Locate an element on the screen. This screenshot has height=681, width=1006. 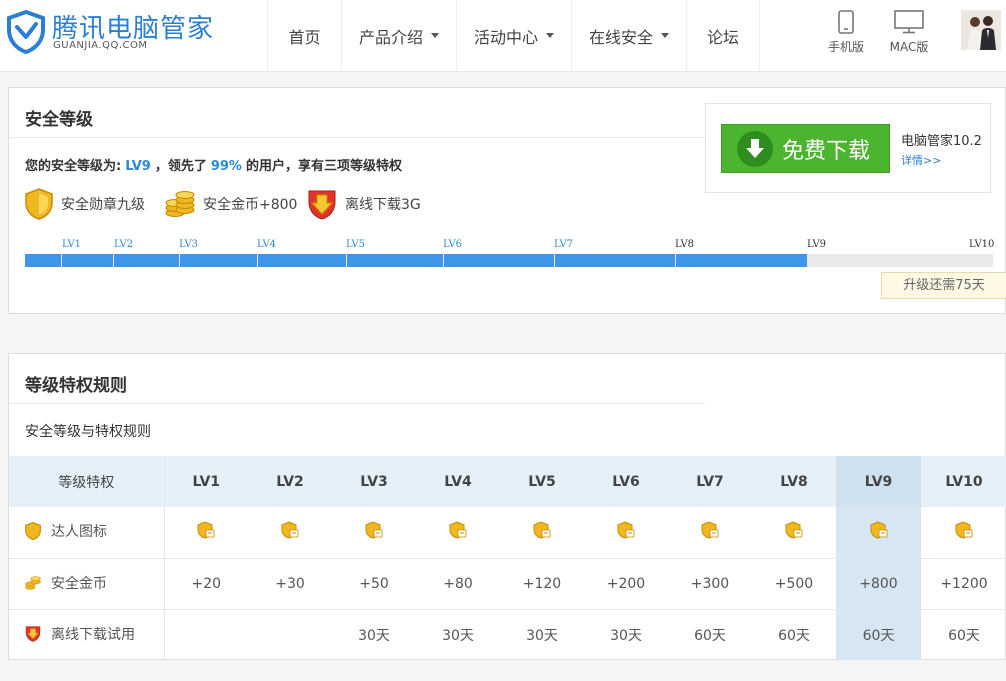
row-label-cell: 离线下载试用 is located at coordinates (87, 634).